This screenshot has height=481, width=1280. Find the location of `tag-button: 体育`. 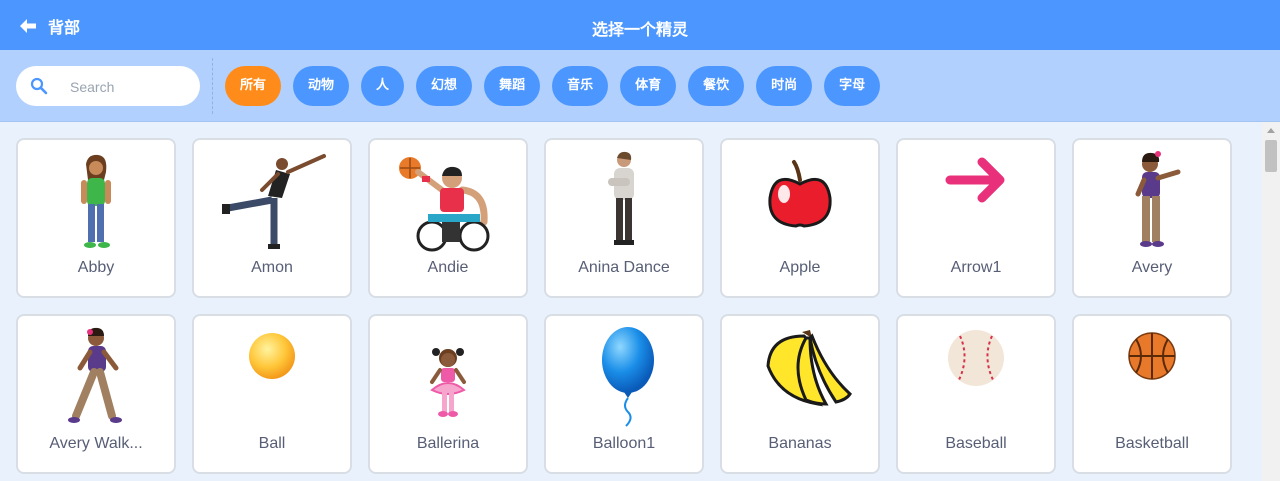

tag-button: 体育 is located at coordinates (648, 86).